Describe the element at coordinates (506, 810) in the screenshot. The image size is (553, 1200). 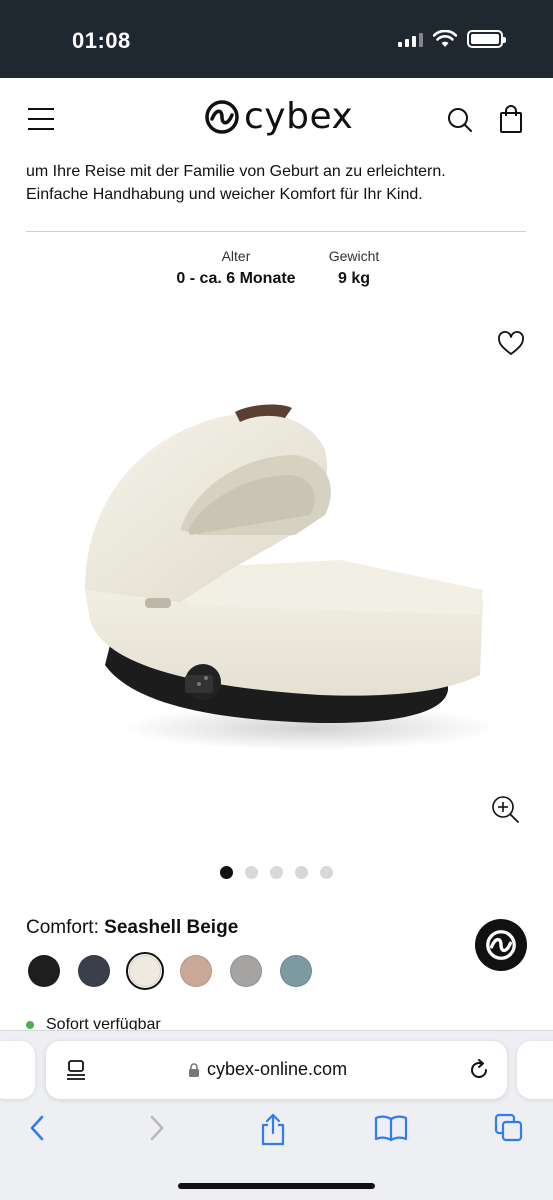
I see `zoom-in-icon` at that location.